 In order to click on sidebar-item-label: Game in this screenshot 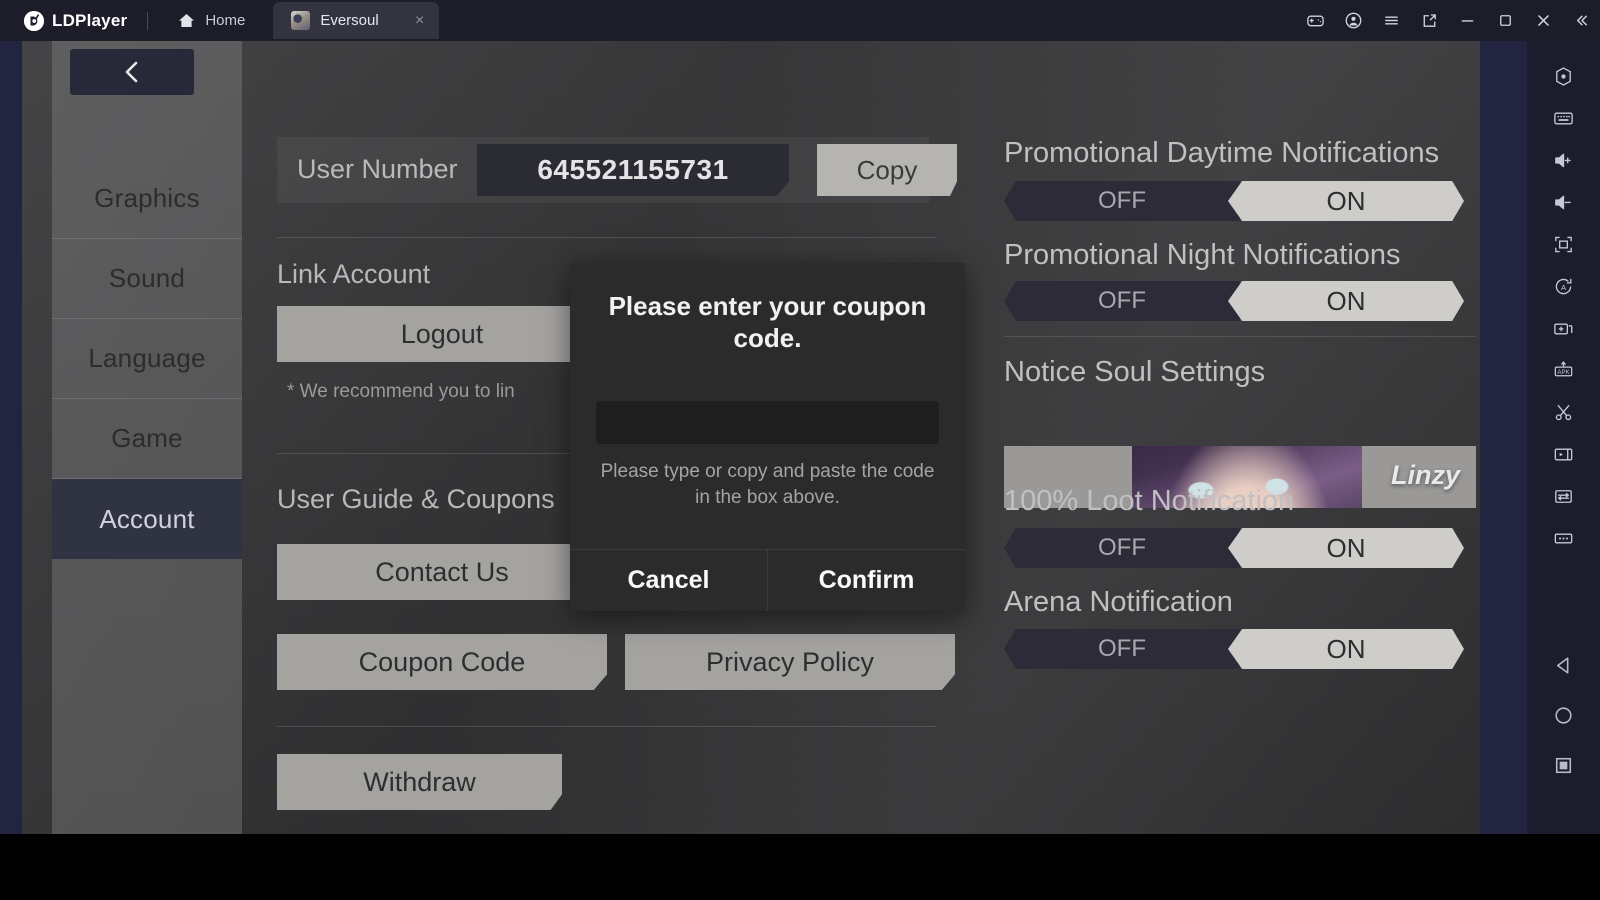, I will do `click(147, 438)`.